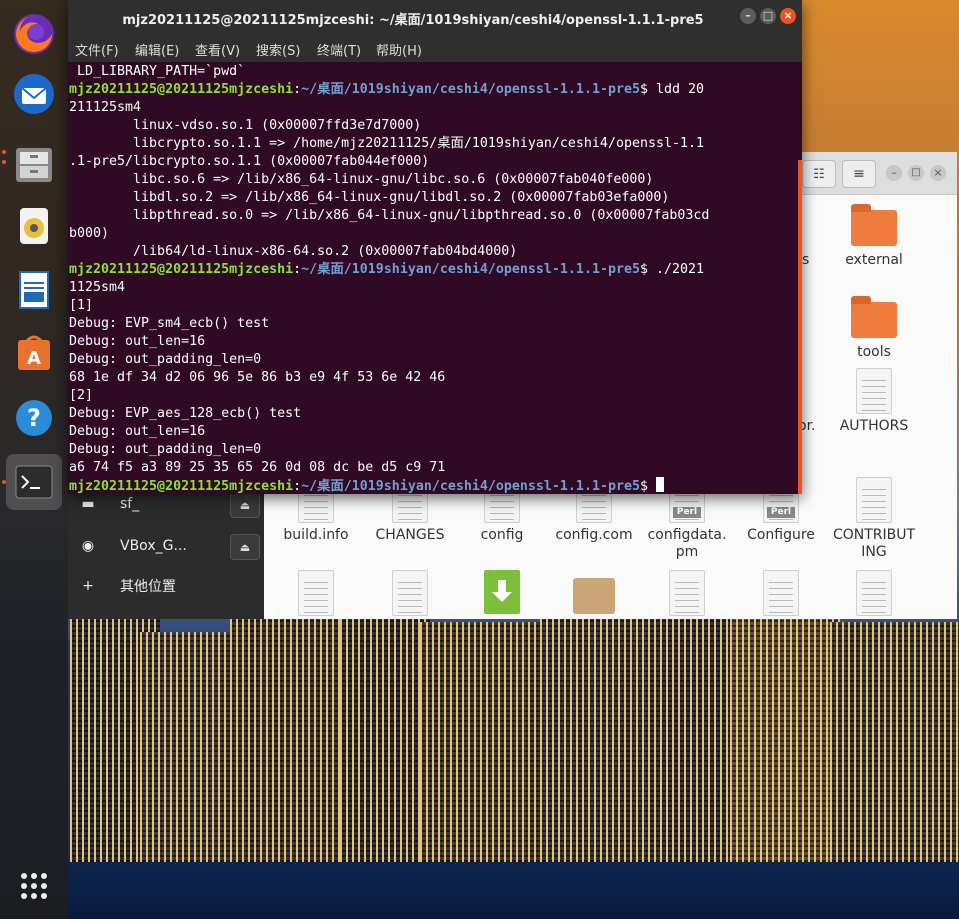  What do you see at coordinates (245, 547) in the screenshot?
I see `eject-button: ⏏` at bounding box center [245, 547].